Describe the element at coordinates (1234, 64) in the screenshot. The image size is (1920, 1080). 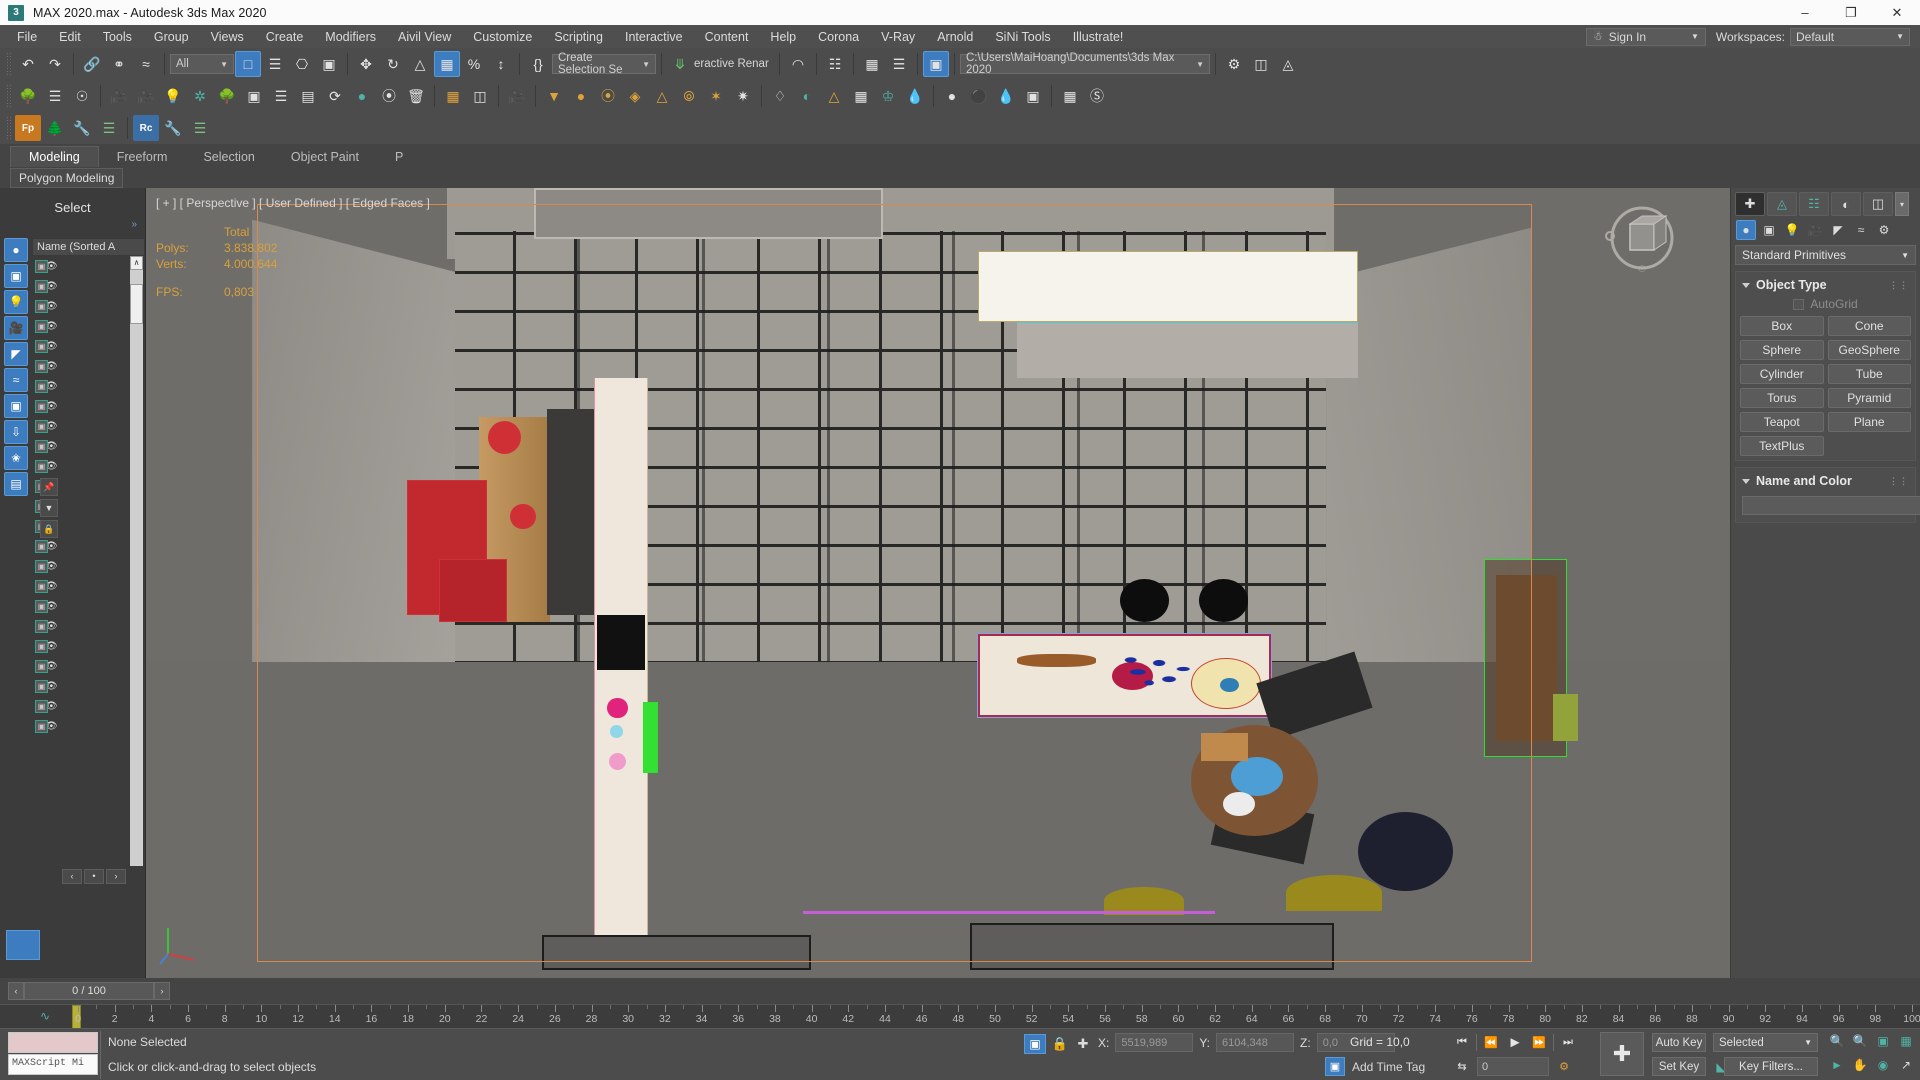
I see `render-setup-icon: ⚙` at that location.